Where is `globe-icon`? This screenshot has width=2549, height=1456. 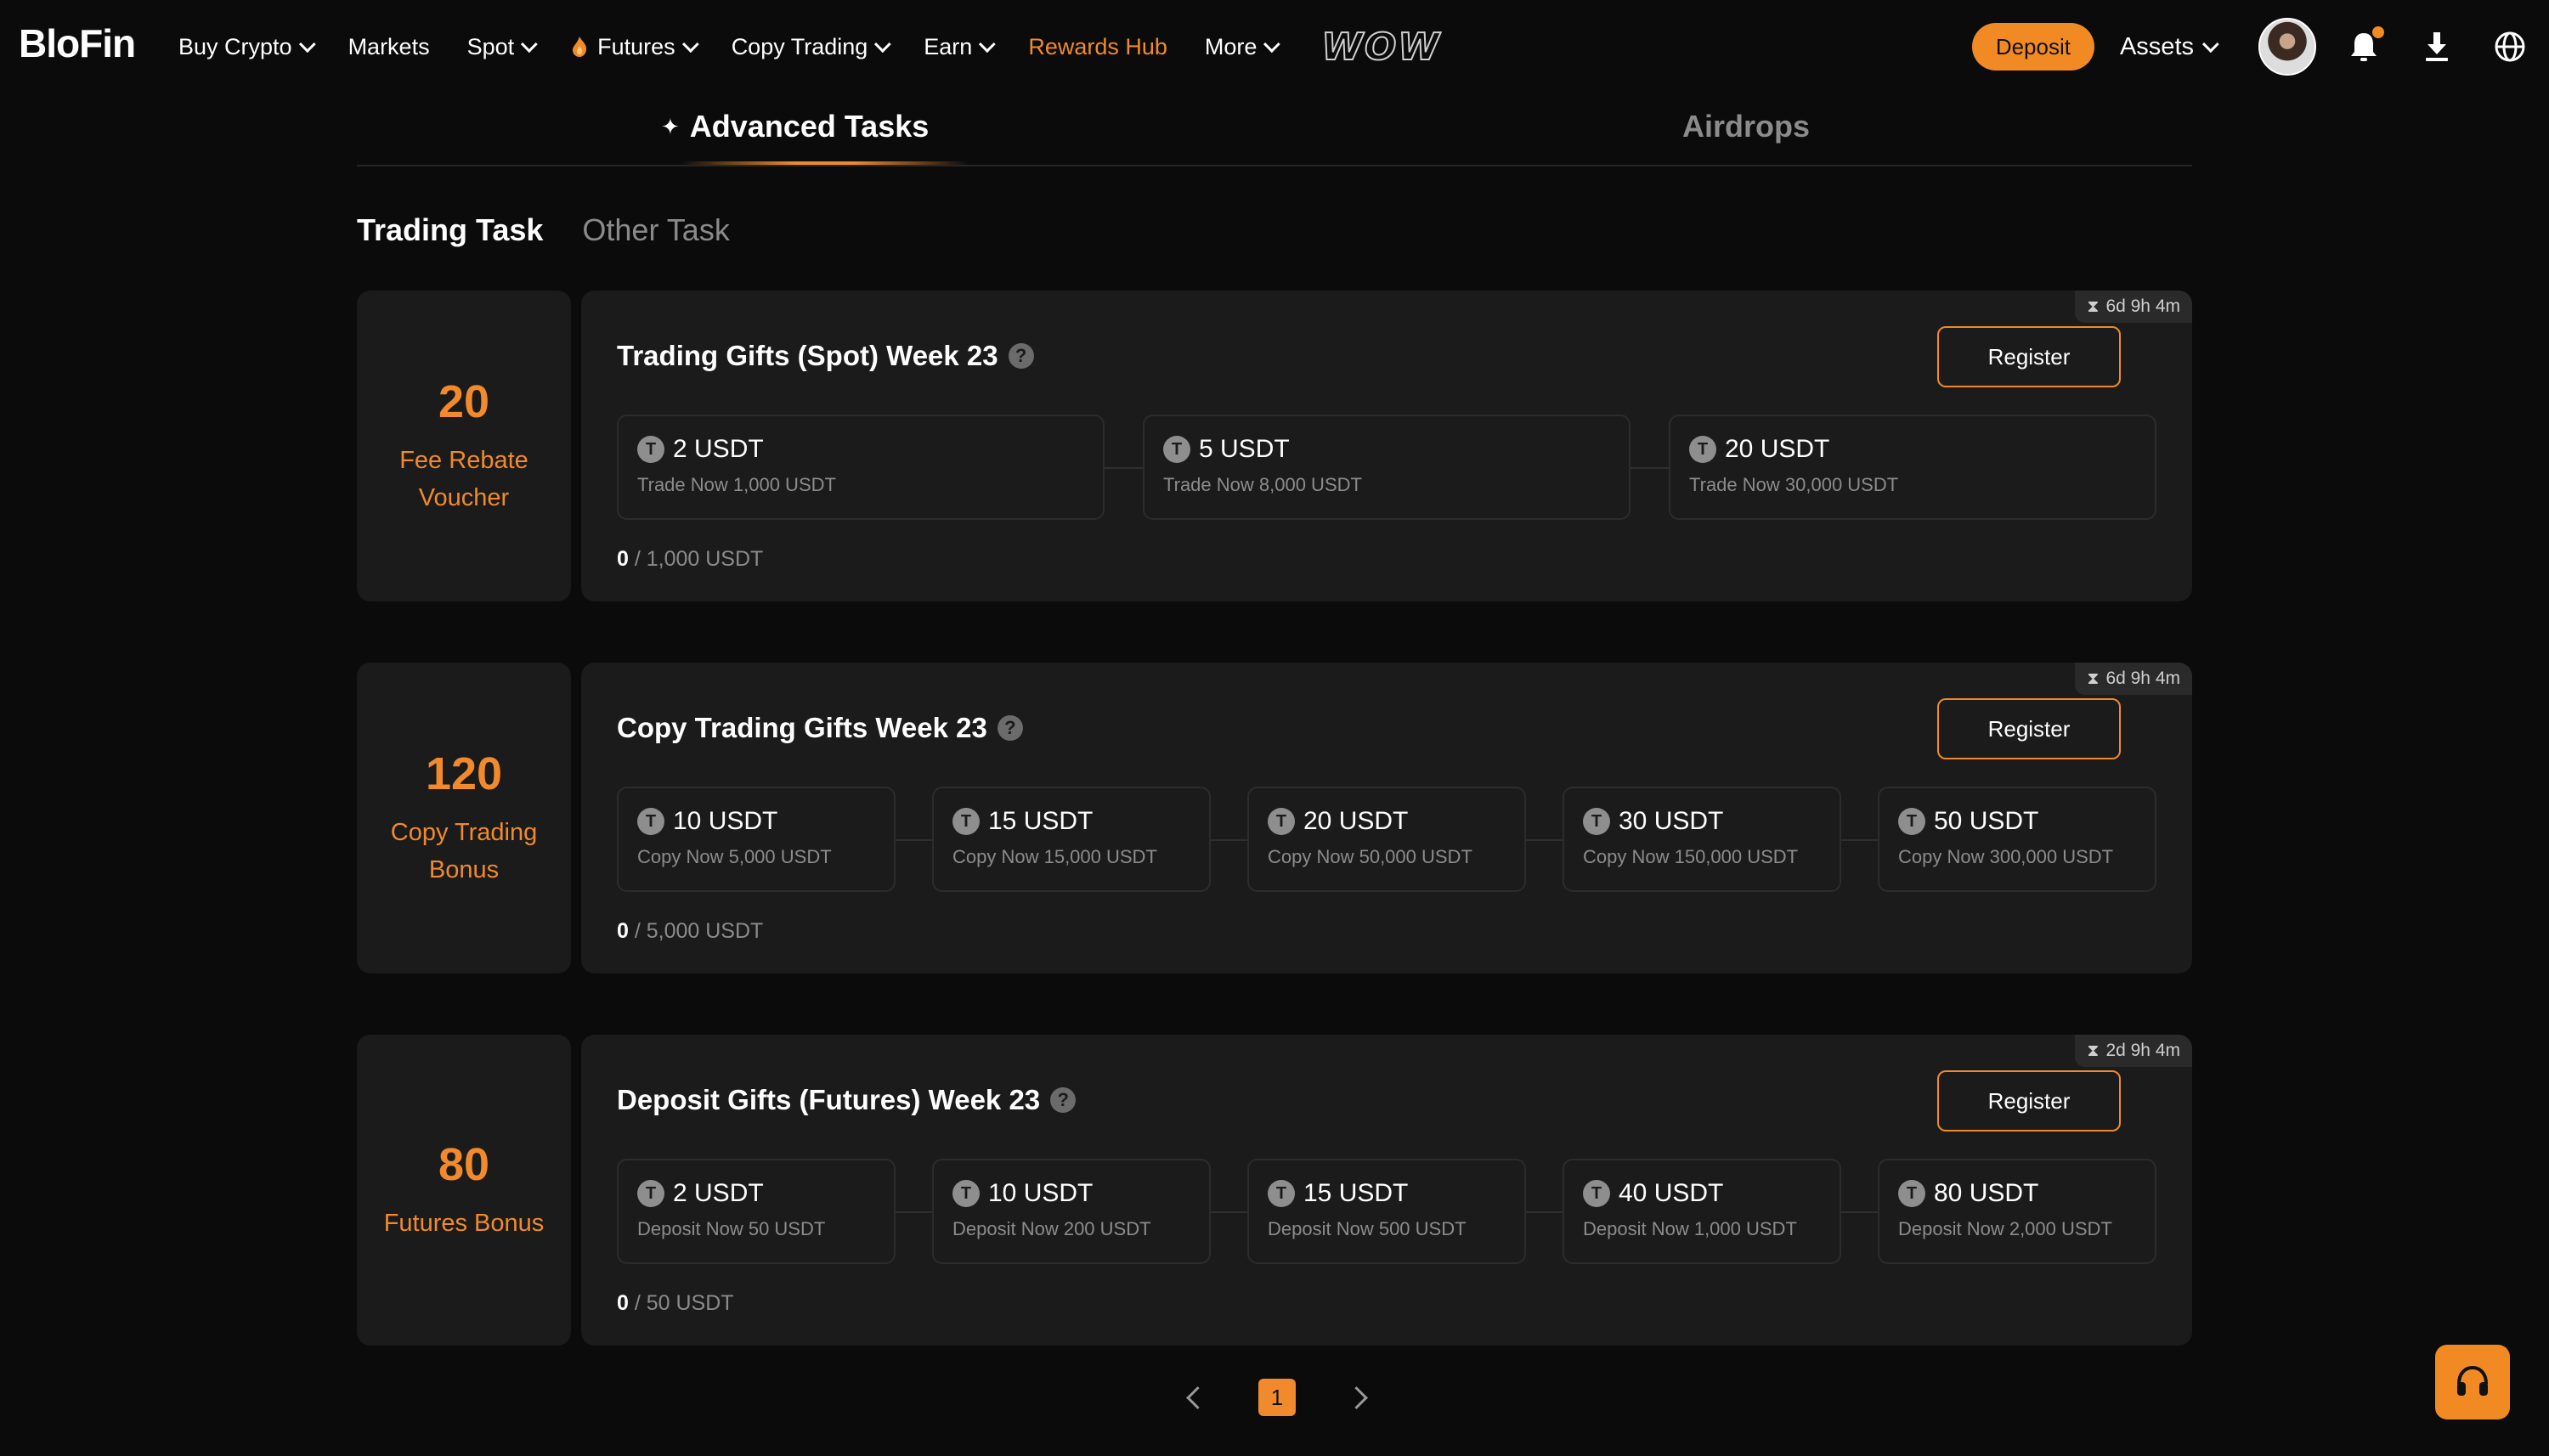 globe-icon is located at coordinates (2510, 47).